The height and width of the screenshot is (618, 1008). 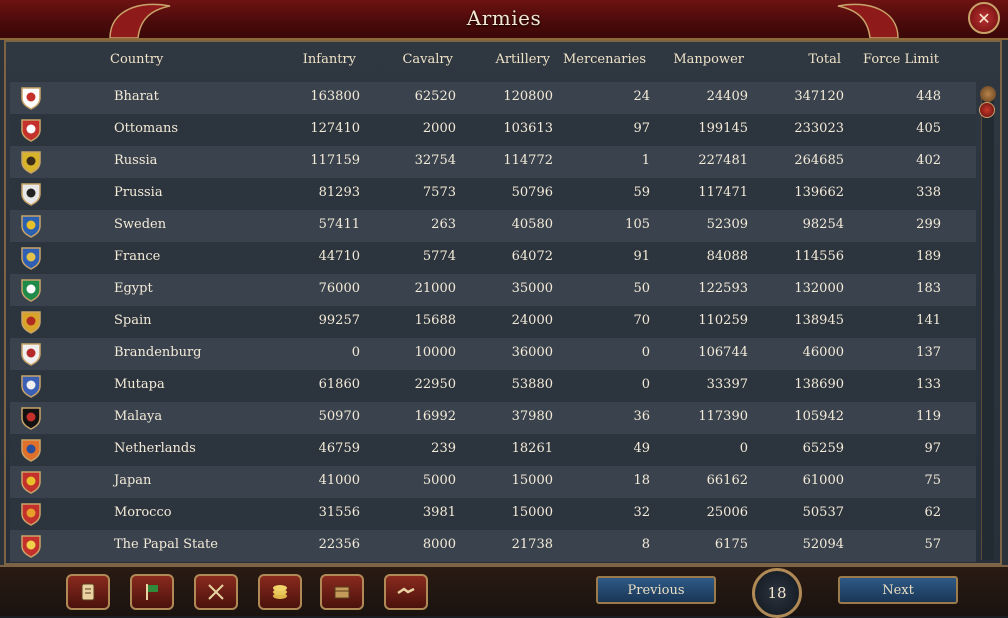 What do you see at coordinates (928, 96) in the screenshot?
I see `force-limit-cell: 448` at bounding box center [928, 96].